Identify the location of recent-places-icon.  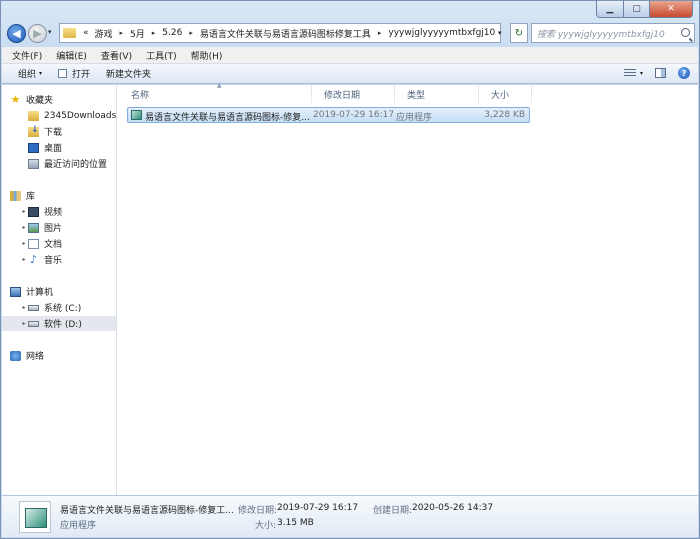
(33, 163).